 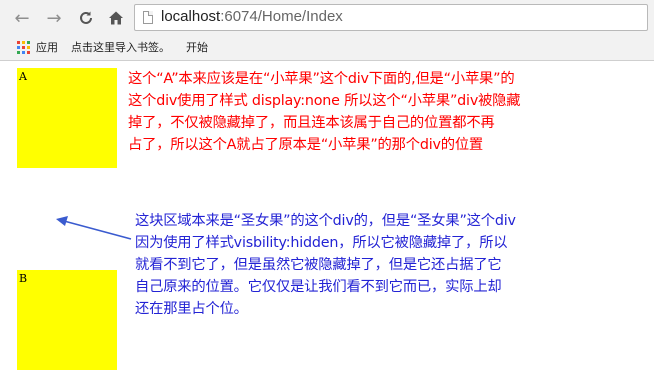 I want to click on pointer-arrow, so click(x=94, y=228).